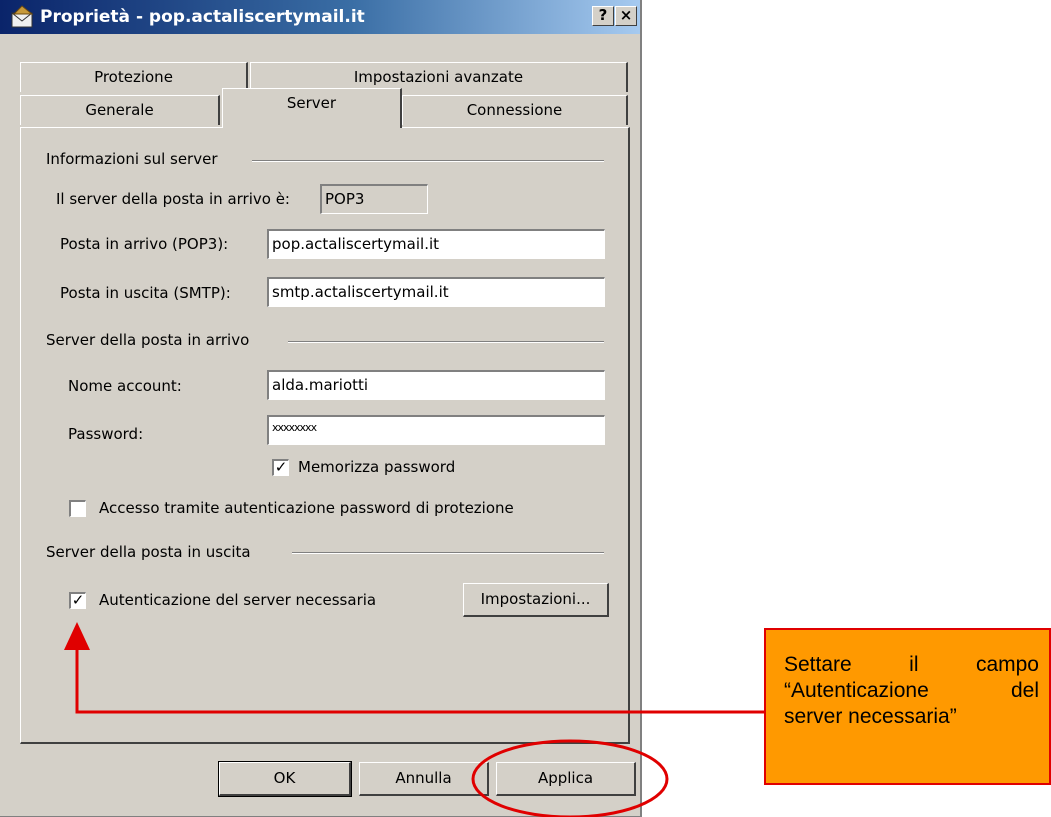 This screenshot has width=1051, height=817. Describe the element at coordinates (911, 664) in the screenshot. I see `callout-line-1: Settare il campo` at that location.